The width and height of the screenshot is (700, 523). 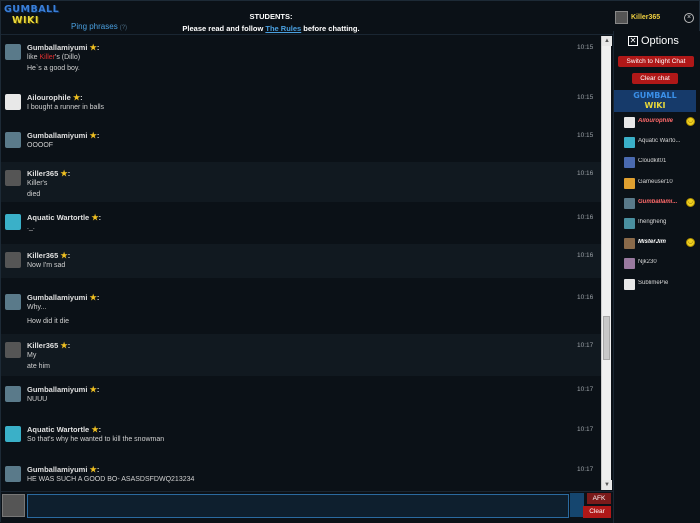 What do you see at coordinates (31, 17) in the screenshot?
I see `gumball-wiki-logo: GUMBALL WIKI` at bounding box center [31, 17].